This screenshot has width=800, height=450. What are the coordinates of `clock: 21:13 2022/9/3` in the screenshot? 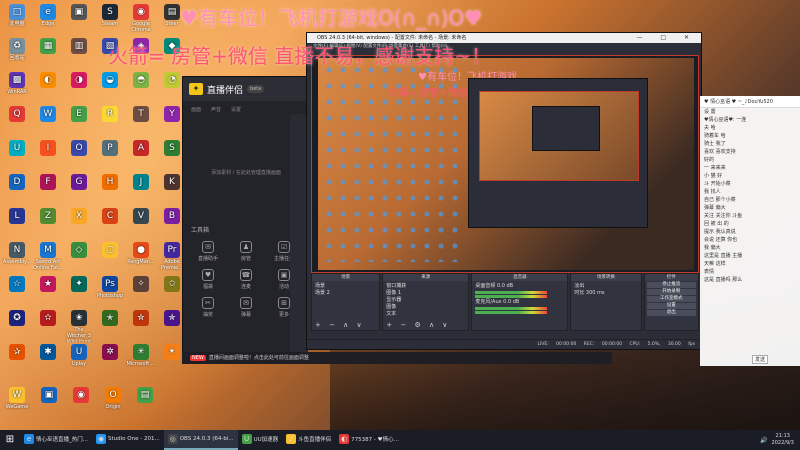 It's located at (783, 440).